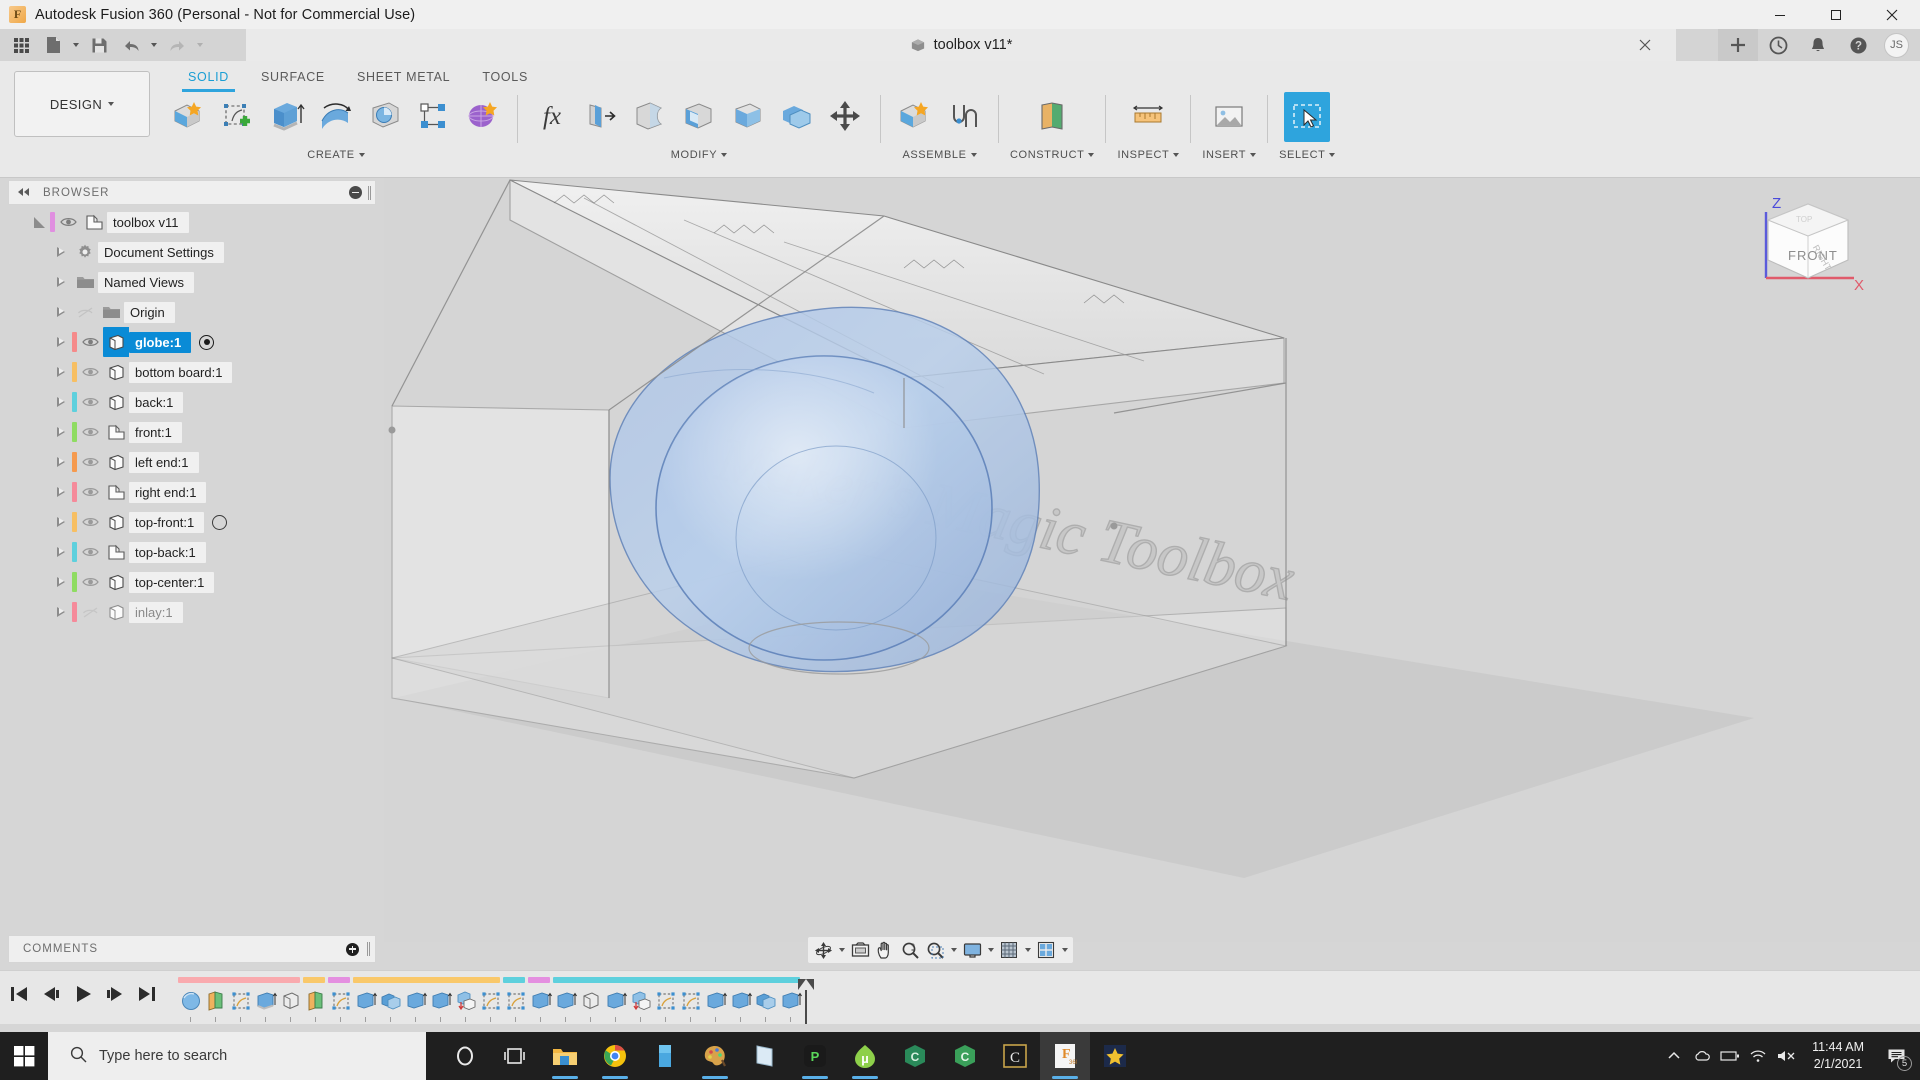 The image size is (1920, 1080). Describe the element at coordinates (565, 1056) in the screenshot. I see `file-explorer-icon` at that location.